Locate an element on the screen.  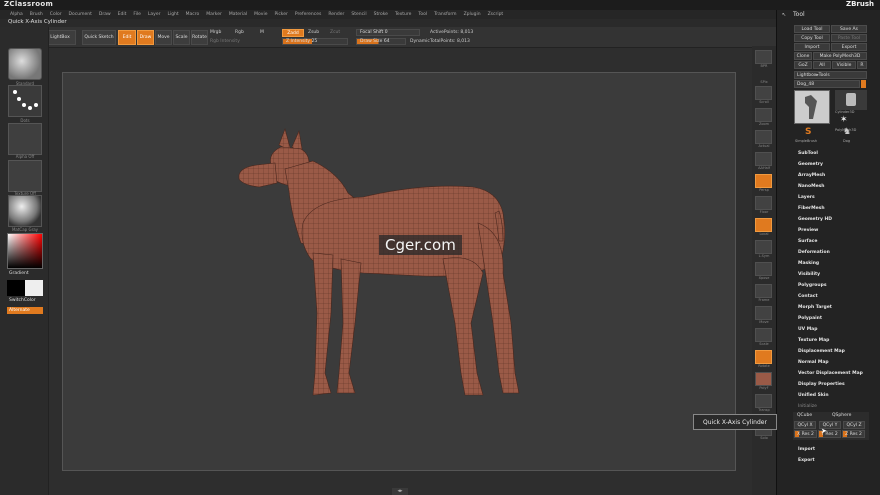
bottom-tray-arrow-icon: ◂▸ is located at coordinates (400, 491).